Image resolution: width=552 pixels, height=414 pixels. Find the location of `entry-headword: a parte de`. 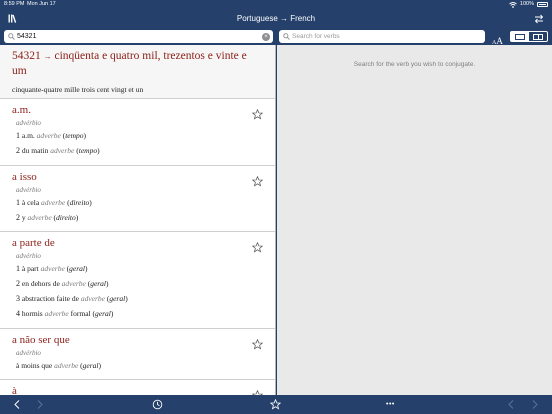

entry-headword: a parte de is located at coordinates (33, 243).